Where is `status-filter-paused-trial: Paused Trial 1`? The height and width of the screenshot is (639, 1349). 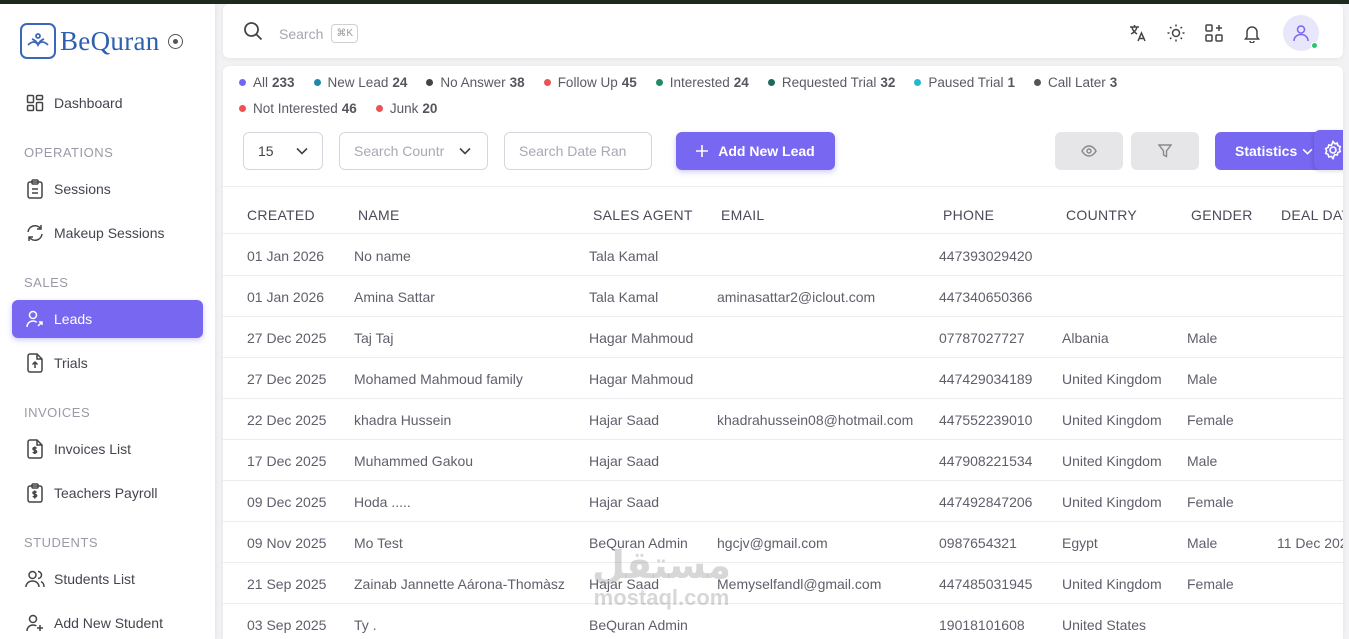 status-filter-paused-trial: Paused Trial 1 is located at coordinates (964, 82).